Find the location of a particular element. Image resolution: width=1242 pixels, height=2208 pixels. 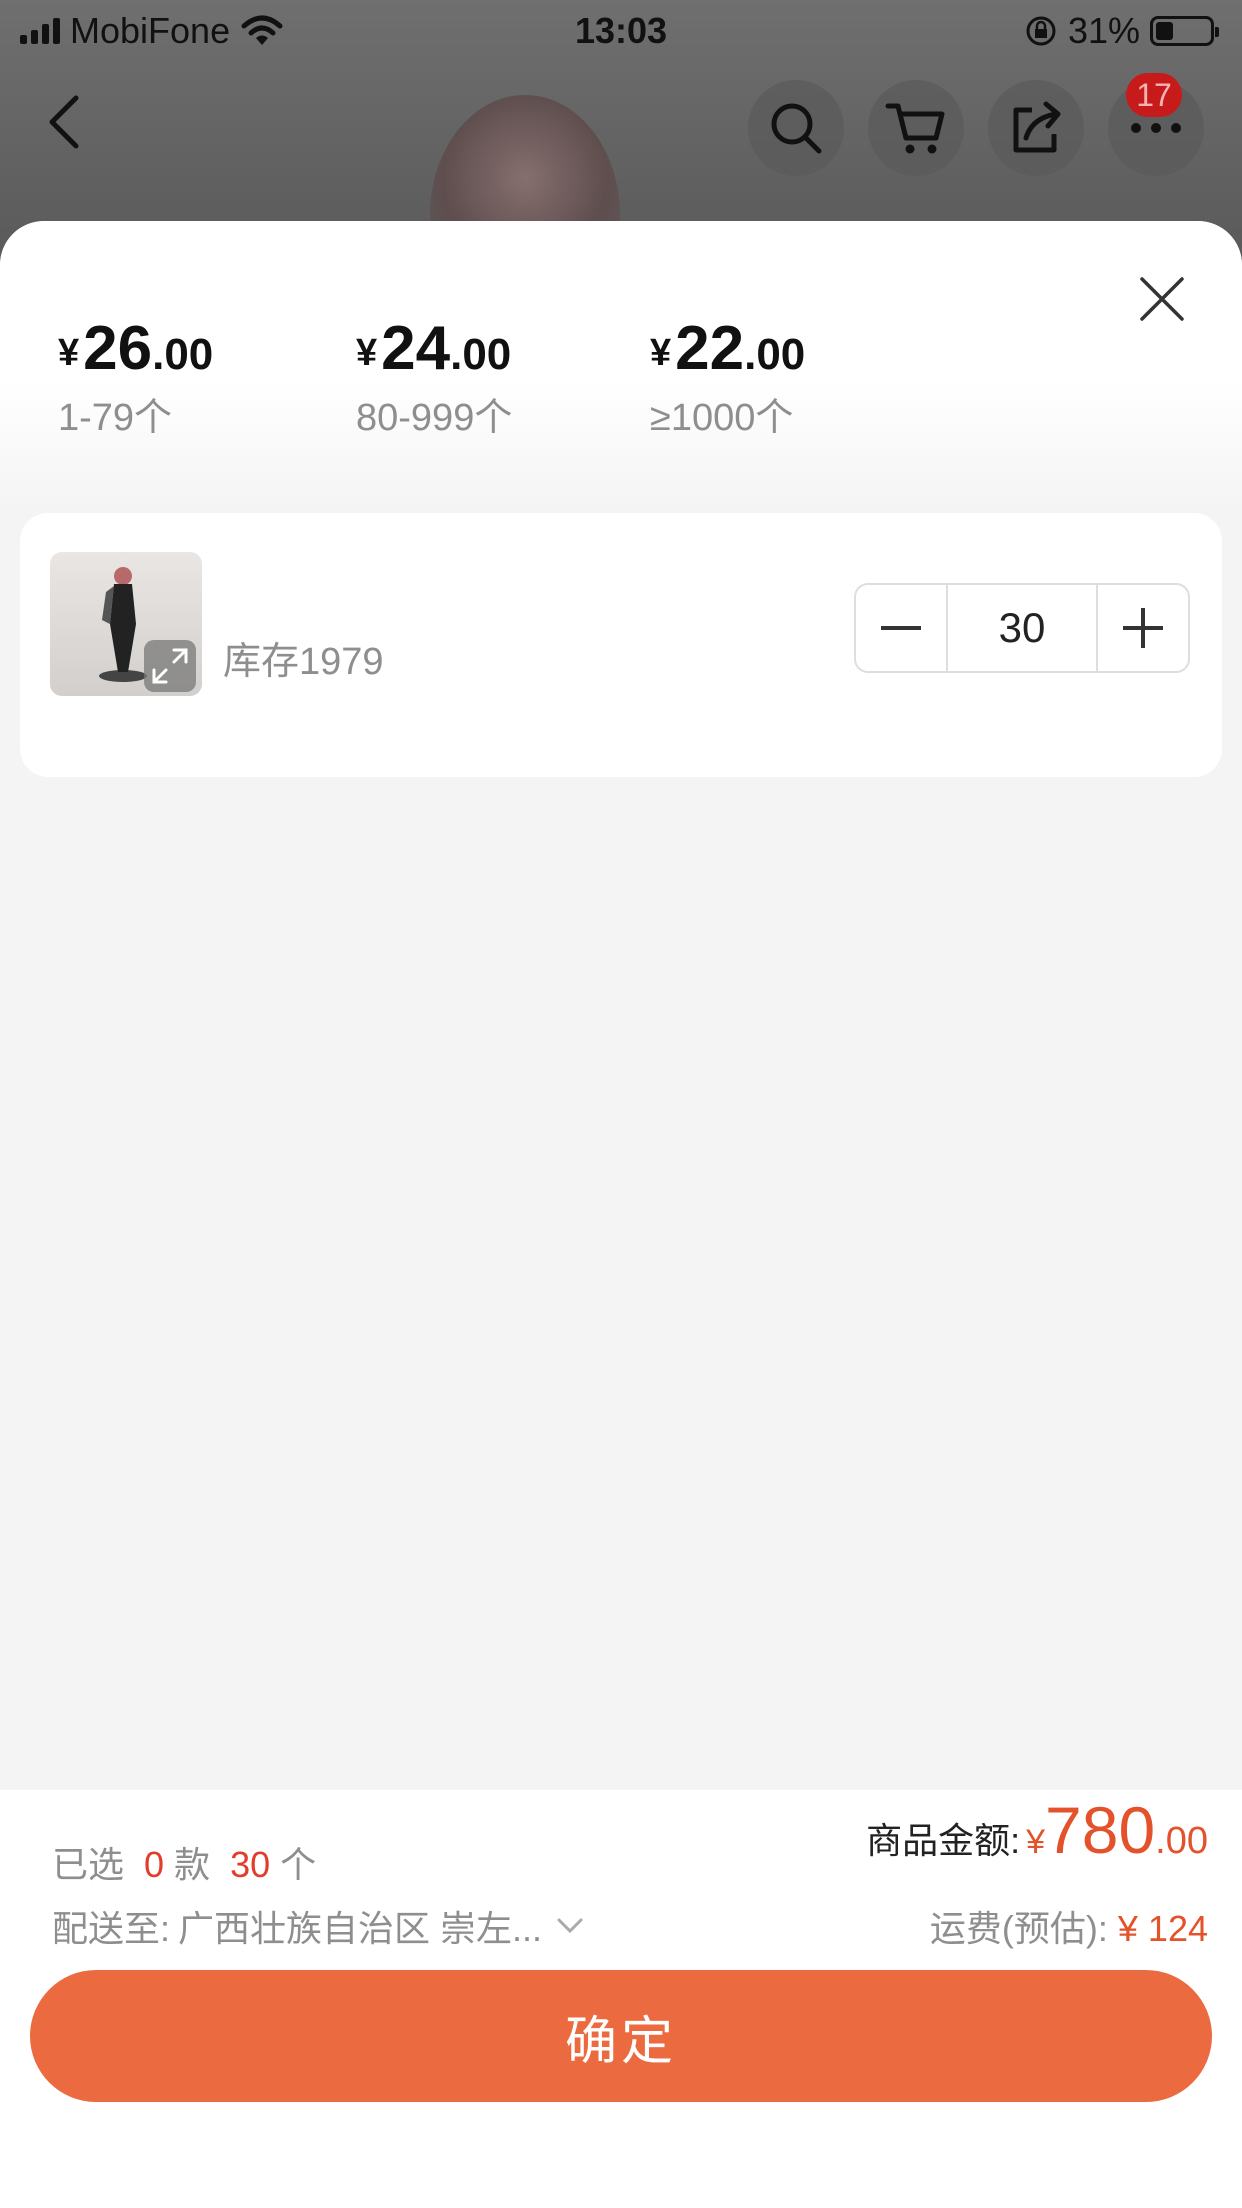

cart-button is located at coordinates (916, 128).